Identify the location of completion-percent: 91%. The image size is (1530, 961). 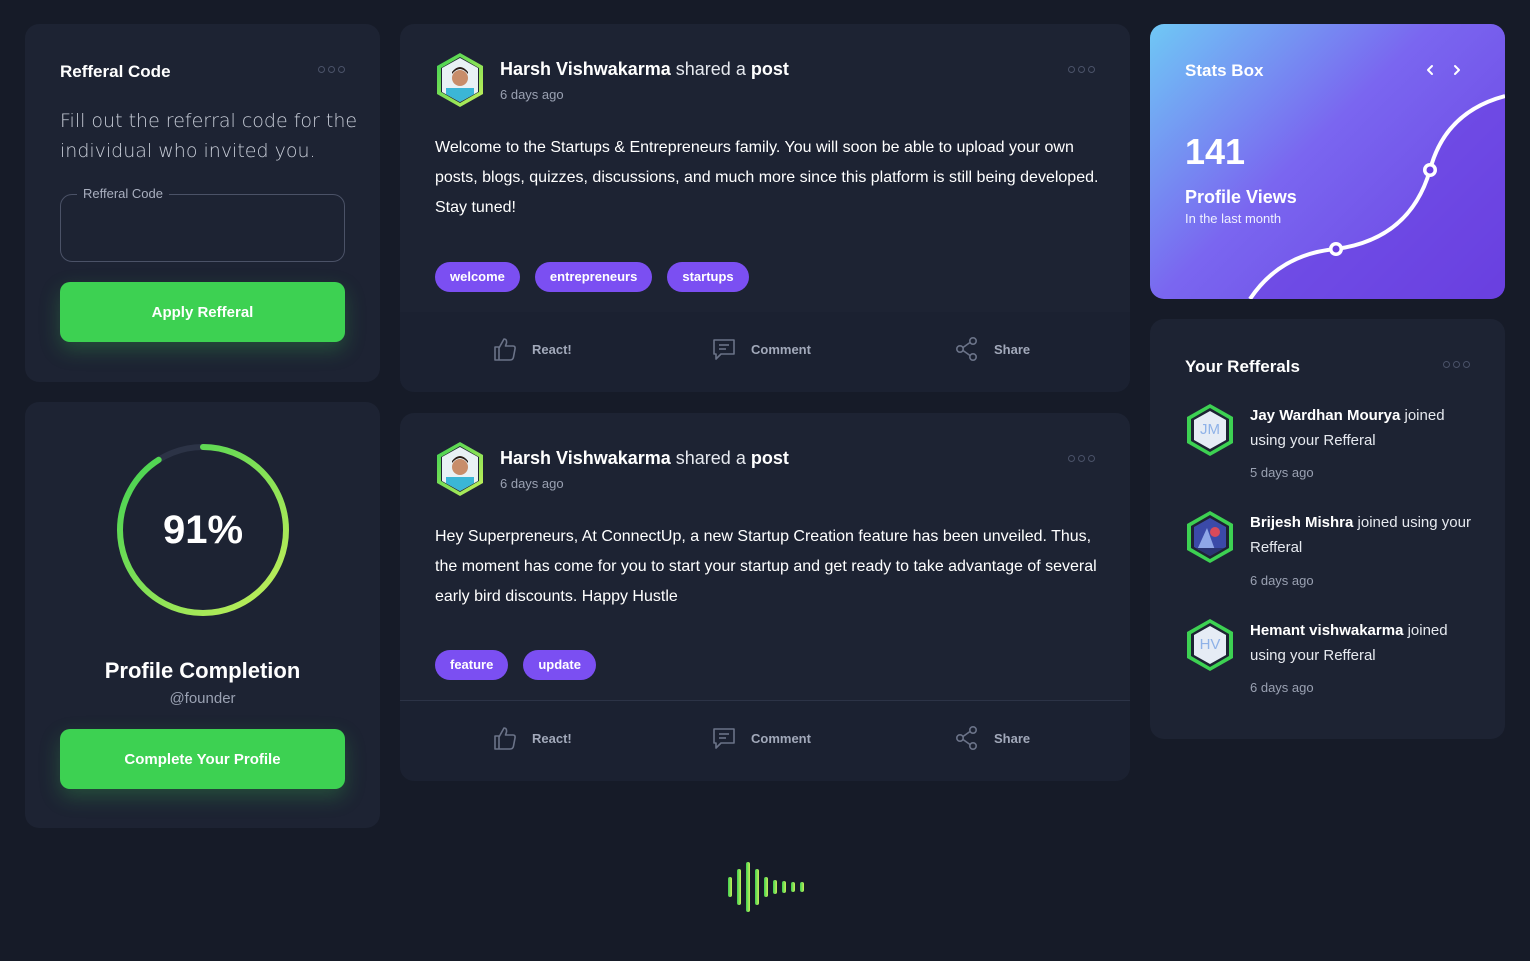
(203, 529).